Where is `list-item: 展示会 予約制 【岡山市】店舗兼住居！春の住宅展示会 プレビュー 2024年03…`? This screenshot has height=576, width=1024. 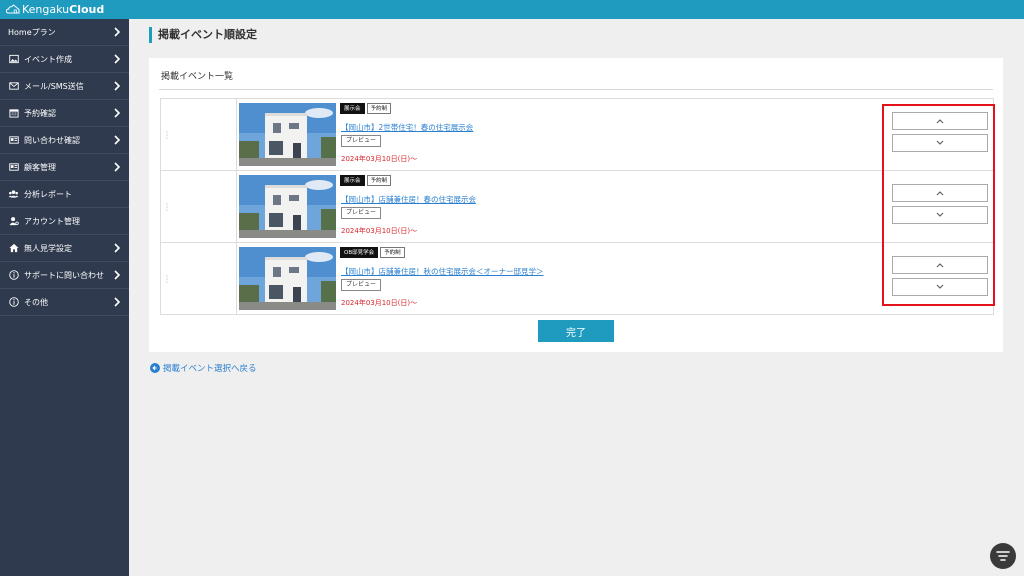
list-item: 展示会 予約制 【岡山市】店舗兼住居！春の住宅展示会 プレビュー 2024年03… is located at coordinates (577, 207).